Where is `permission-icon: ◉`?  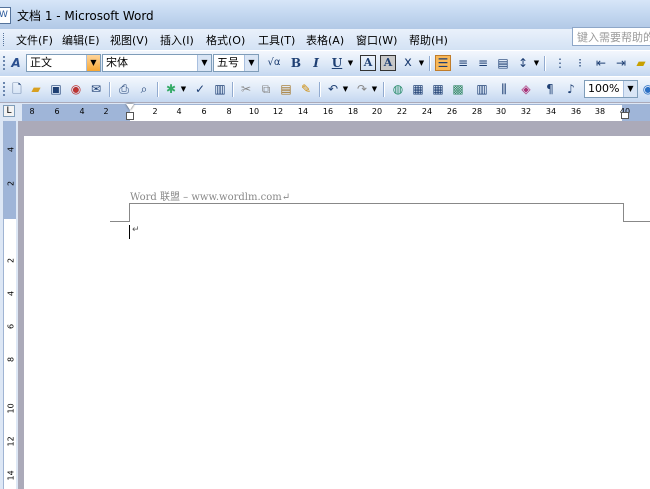 permission-icon: ◉ is located at coordinates (76, 89).